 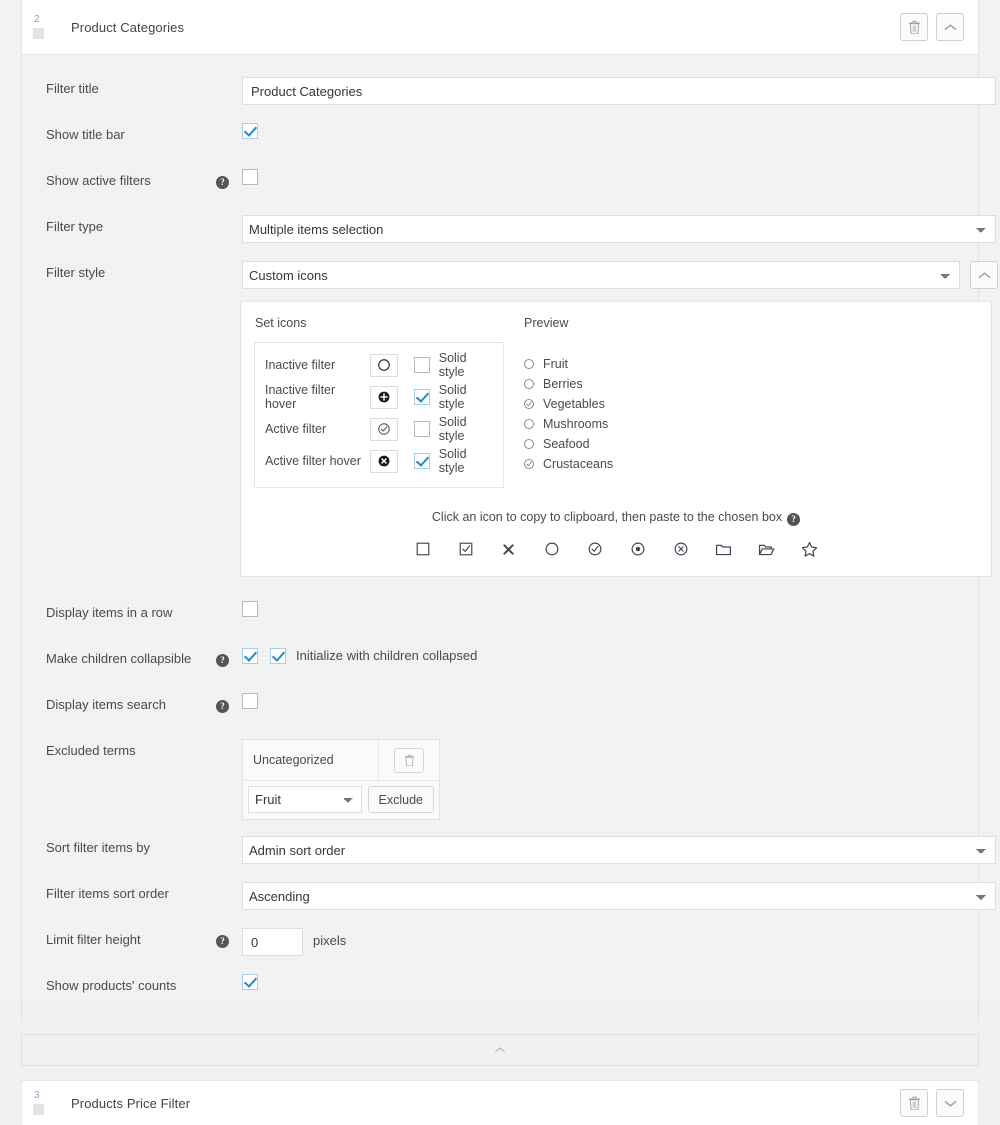 I want to click on row-show-title-bar: Show title bar, so click(x=500, y=138).